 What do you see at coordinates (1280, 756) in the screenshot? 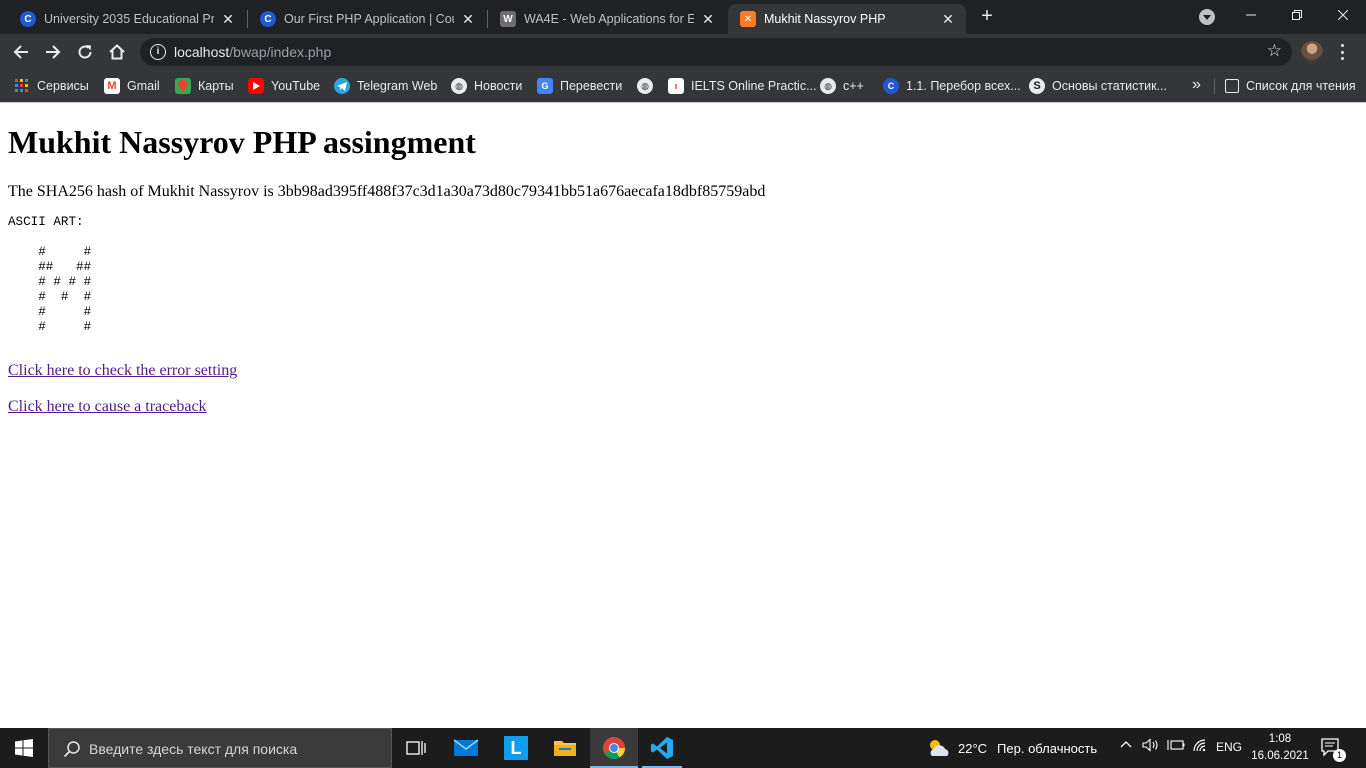
I see `clock-date: 16.06.2021` at bounding box center [1280, 756].